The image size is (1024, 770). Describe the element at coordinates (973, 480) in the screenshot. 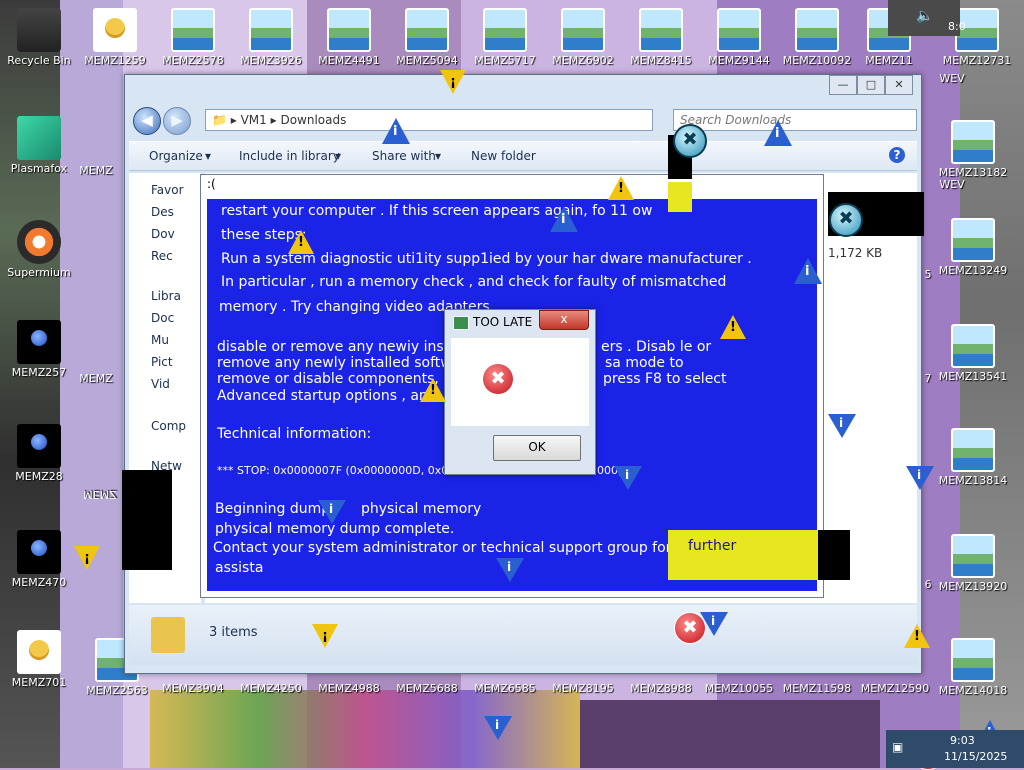

I see `desktop-icon-label: MEMZ13814` at that location.